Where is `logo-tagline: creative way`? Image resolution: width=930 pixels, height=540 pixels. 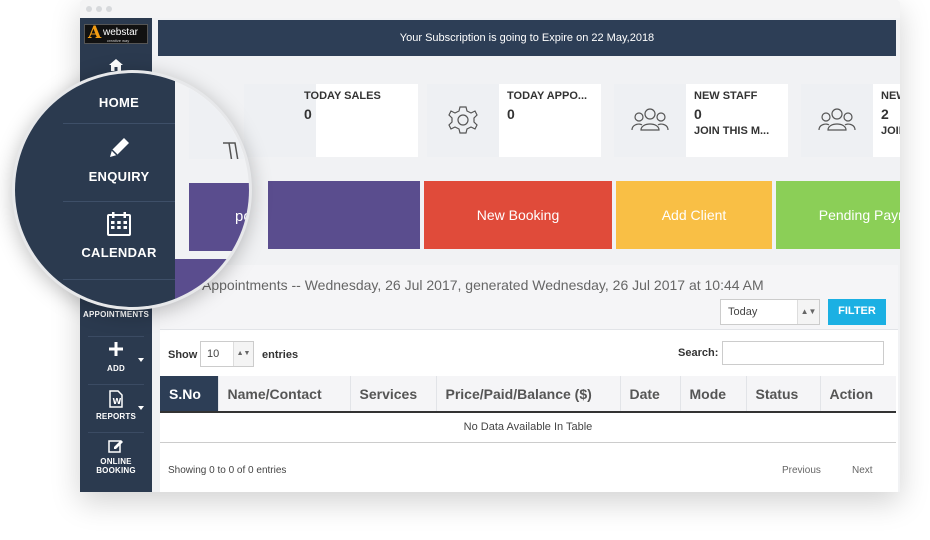 logo-tagline: creative way is located at coordinates (118, 40).